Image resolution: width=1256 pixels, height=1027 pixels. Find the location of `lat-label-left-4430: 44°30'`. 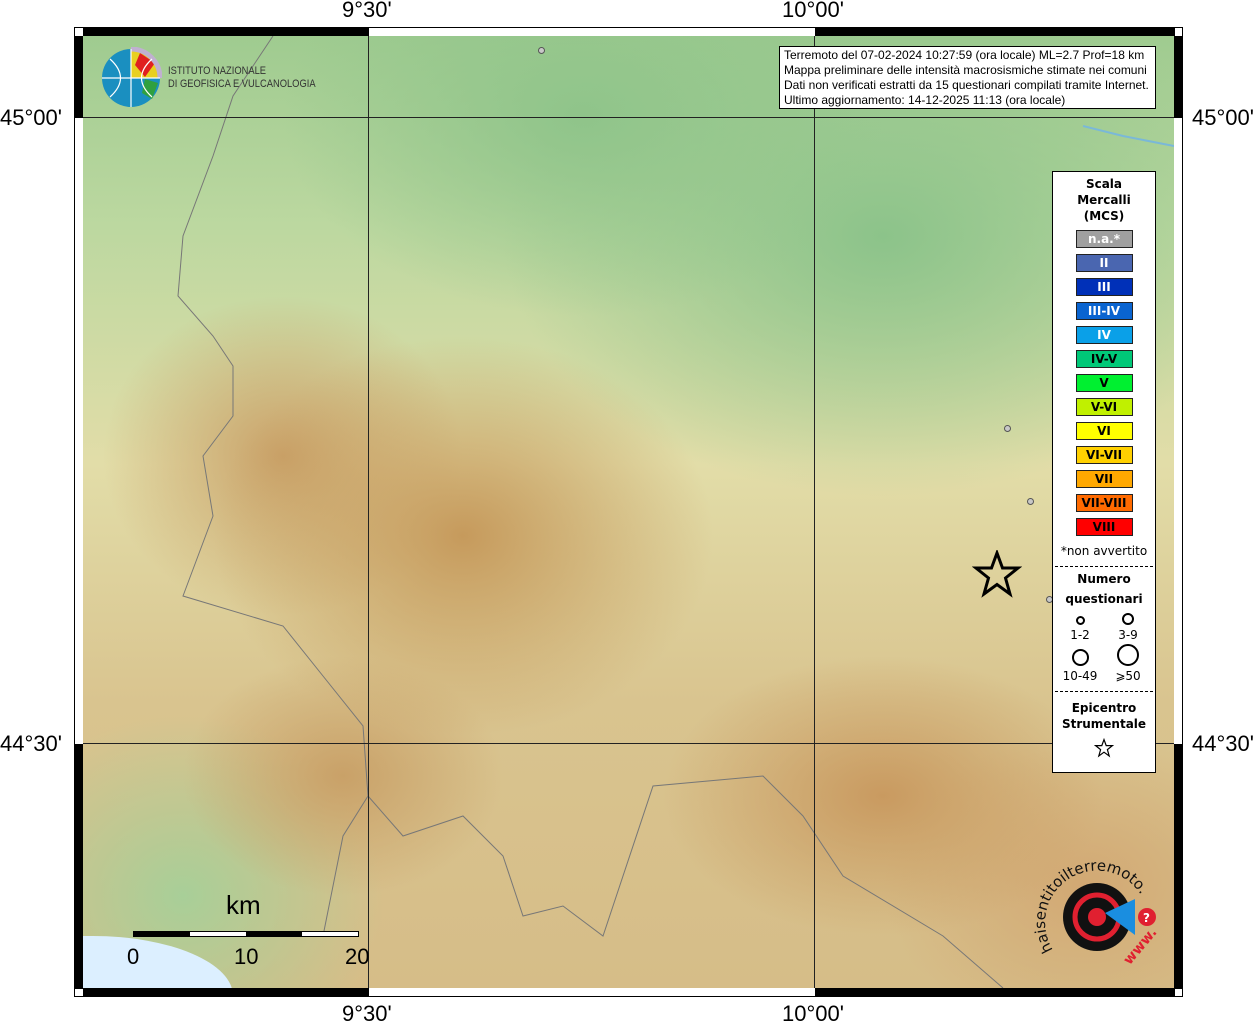

lat-label-left-4430: 44°30' is located at coordinates (31, 743).